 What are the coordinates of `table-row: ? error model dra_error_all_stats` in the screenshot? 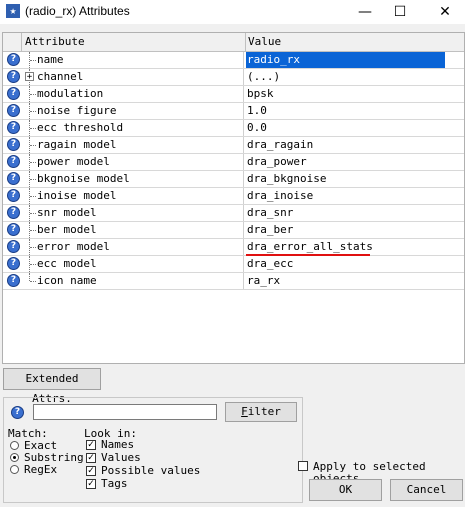 It's located at (233, 247).